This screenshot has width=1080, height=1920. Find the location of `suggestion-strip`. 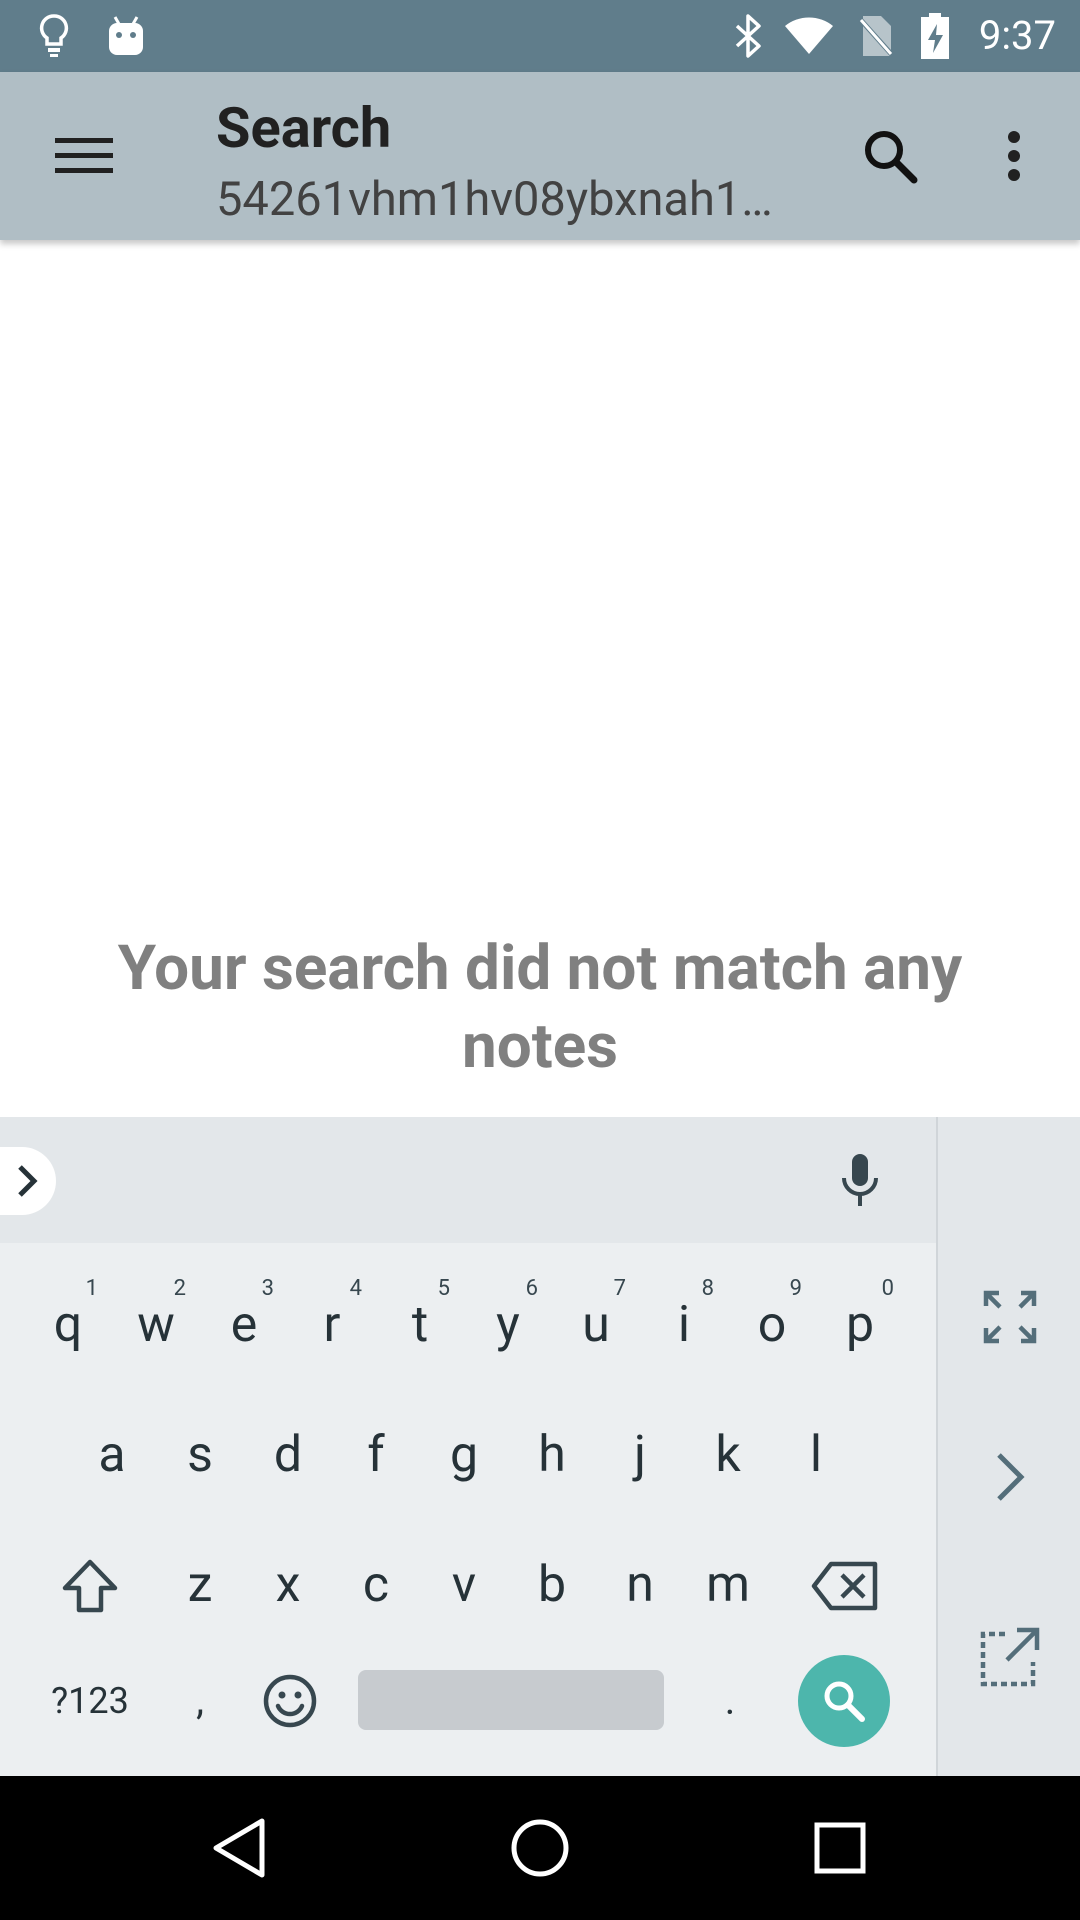

suggestion-strip is located at coordinates (468, 1180).